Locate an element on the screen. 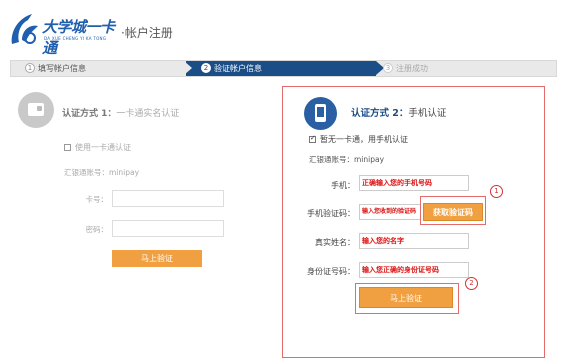 This screenshot has height=361, width=562. use-phone-checkbox: 暂无一卡通，用手机认证 is located at coordinates (358, 139).